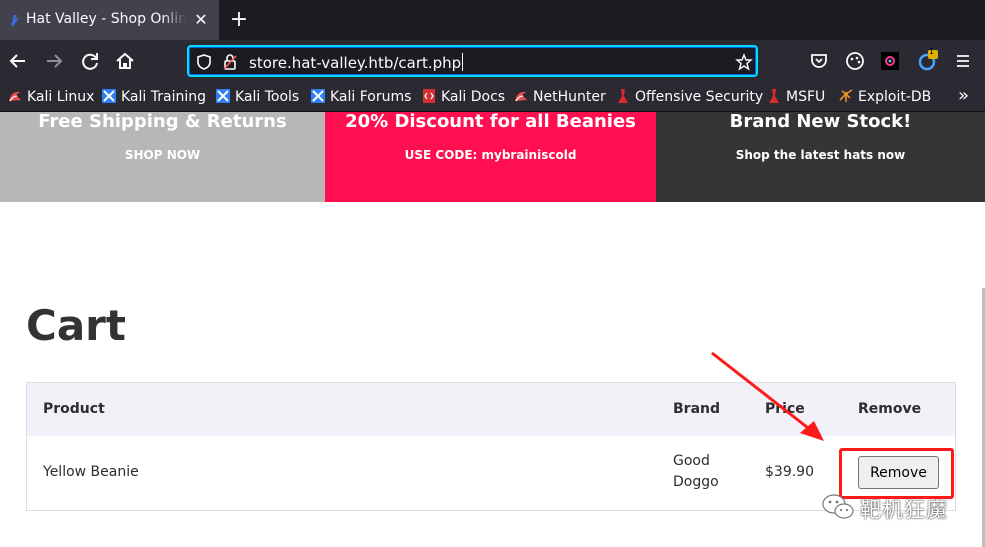 This screenshot has width=985, height=547. I want to click on bookmark-offensive-security: Offensive Security, so click(689, 97).